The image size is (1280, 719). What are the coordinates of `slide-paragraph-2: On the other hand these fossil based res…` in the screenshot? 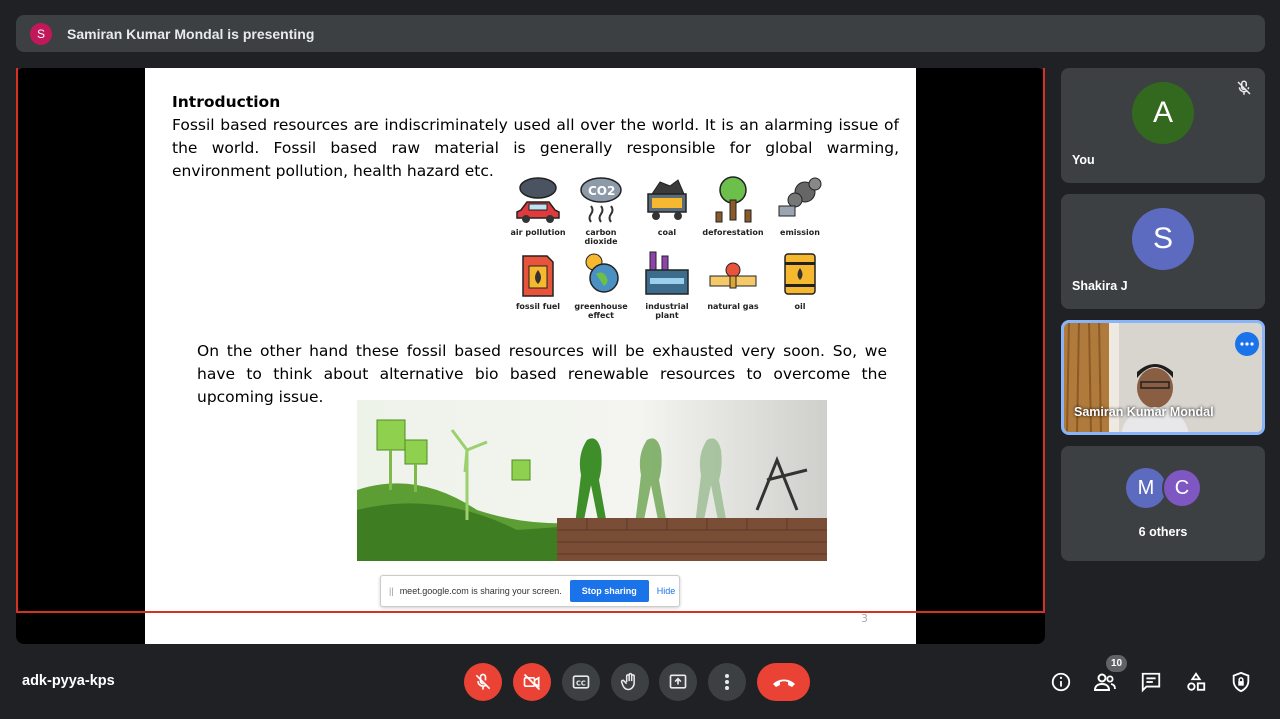 It's located at (542, 374).